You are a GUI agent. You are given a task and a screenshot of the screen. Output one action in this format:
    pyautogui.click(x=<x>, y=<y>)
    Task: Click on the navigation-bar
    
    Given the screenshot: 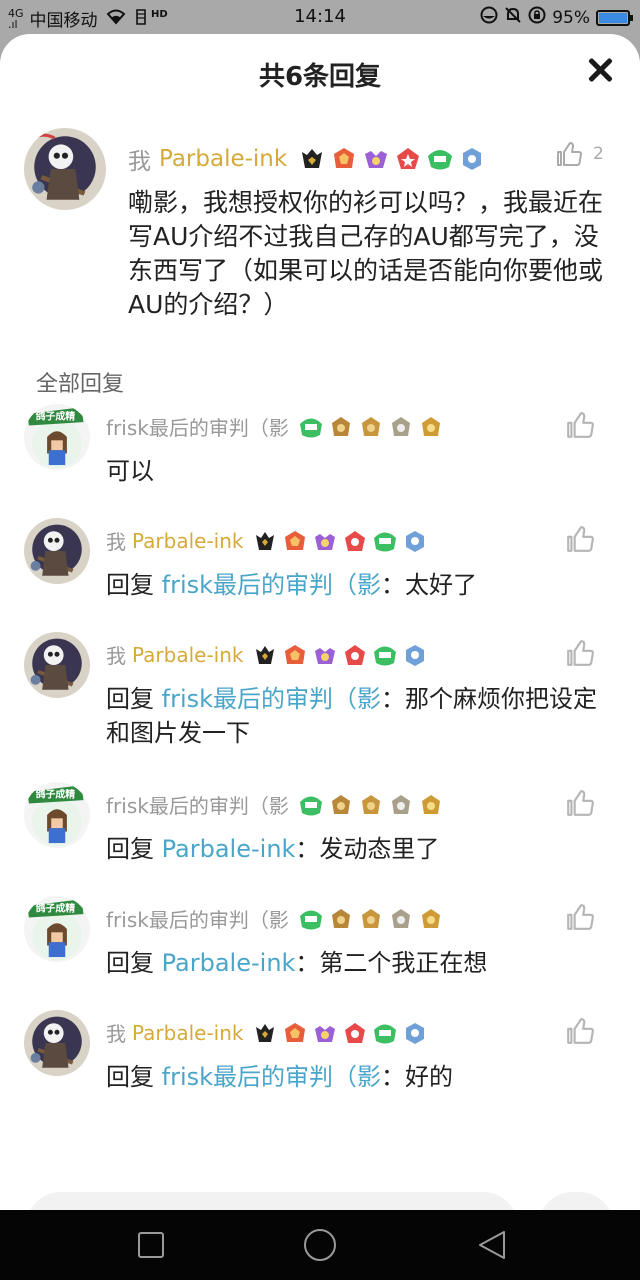 What is the action you would take?
    pyautogui.click(x=320, y=1245)
    